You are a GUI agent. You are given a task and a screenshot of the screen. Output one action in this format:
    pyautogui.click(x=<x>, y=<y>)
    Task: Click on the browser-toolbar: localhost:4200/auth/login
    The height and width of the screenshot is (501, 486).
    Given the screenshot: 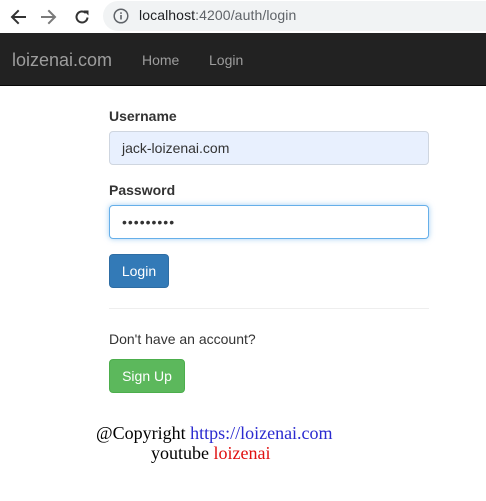 What is the action you would take?
    pyautogui.click(x=243, y=16)
    